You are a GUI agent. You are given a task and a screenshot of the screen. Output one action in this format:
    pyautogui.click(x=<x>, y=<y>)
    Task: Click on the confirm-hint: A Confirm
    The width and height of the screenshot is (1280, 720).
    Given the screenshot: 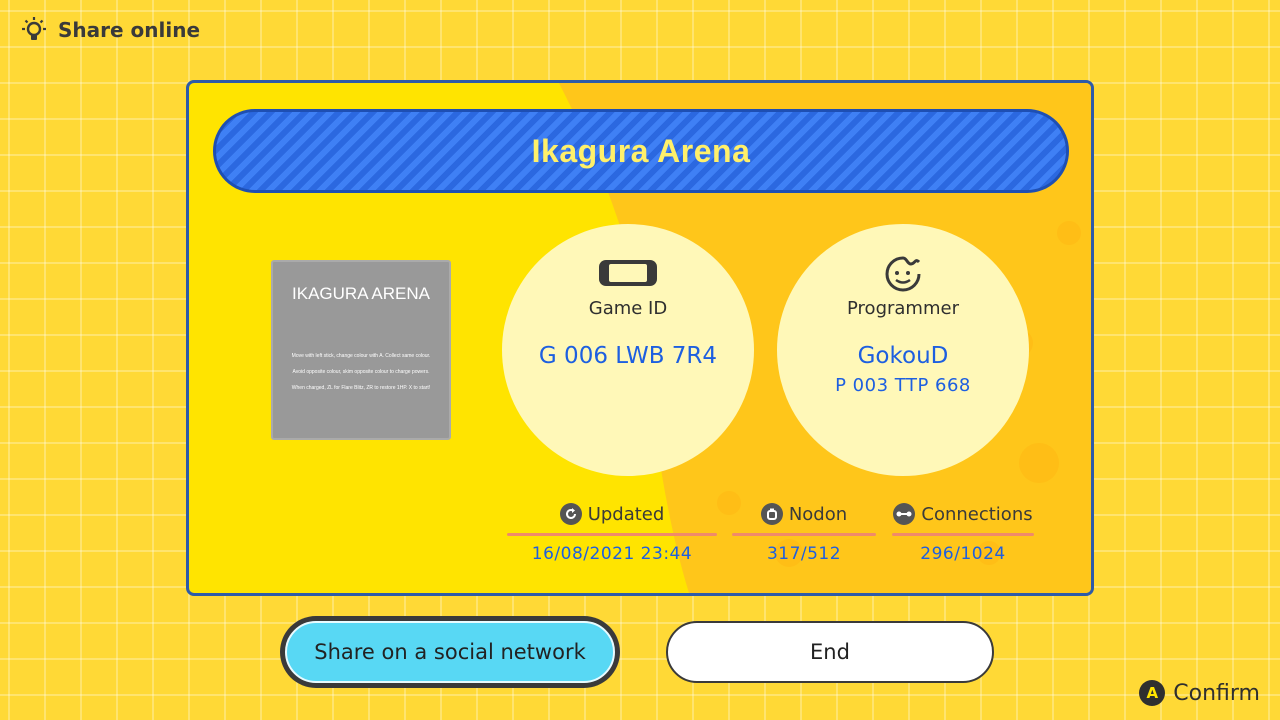 What is the action you would take?
    pyautogui.click(x=1199, y=693)
    